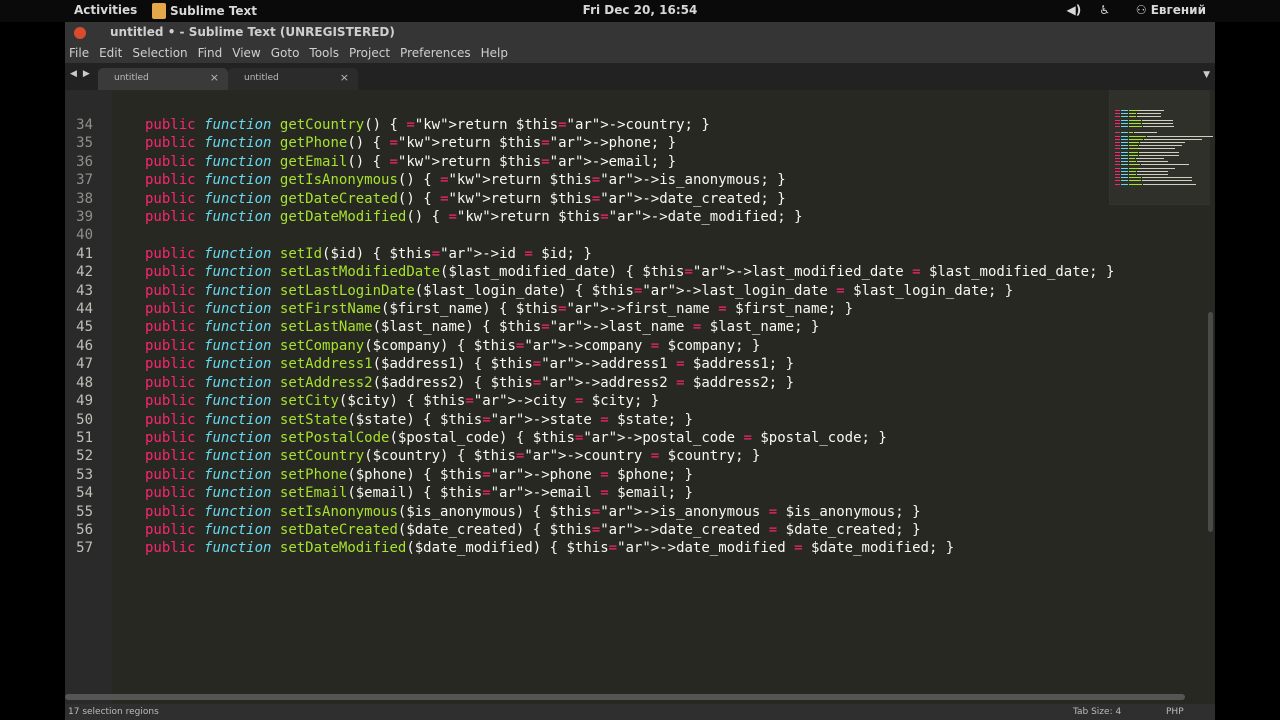 Image resolution: width=1280 pixels, height=720 pixels. Describe the element at coordinates (84, 180) in the screenshot. I see `line-number: 37` at that location.